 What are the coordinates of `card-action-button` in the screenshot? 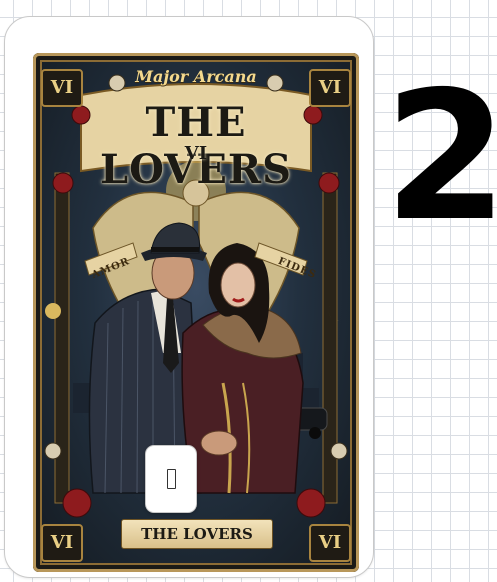 It's located at (171, 479).